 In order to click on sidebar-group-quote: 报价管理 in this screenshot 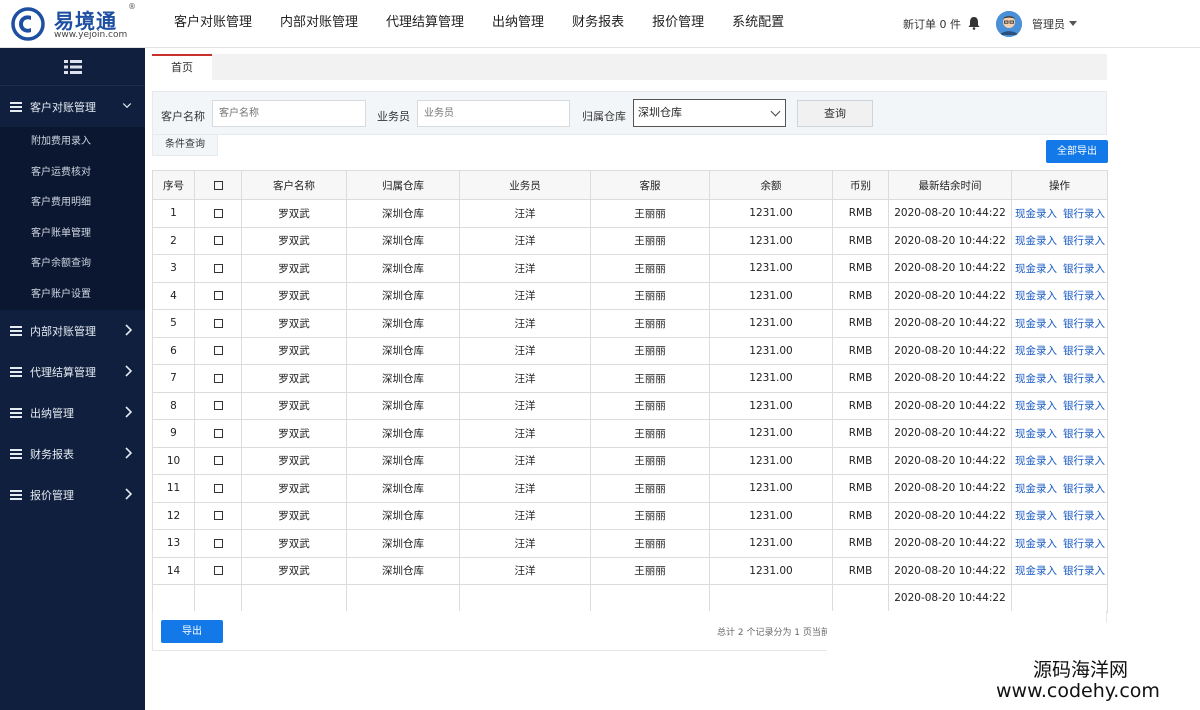, I will do `click(72, 494)`.